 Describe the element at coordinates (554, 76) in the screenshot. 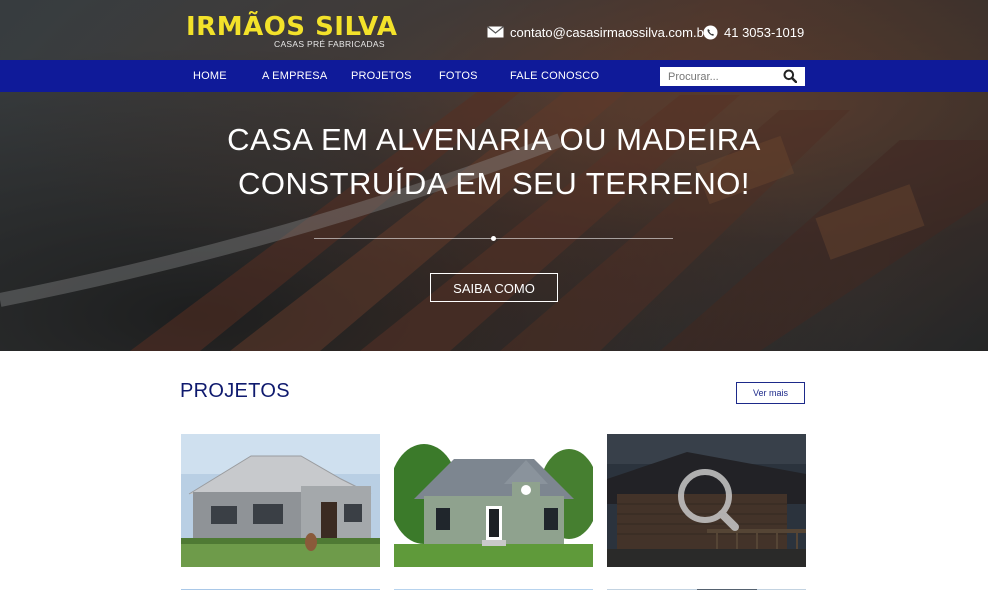

I see `nav-item-fale-conosco: FALE CONOSCO` at that location.